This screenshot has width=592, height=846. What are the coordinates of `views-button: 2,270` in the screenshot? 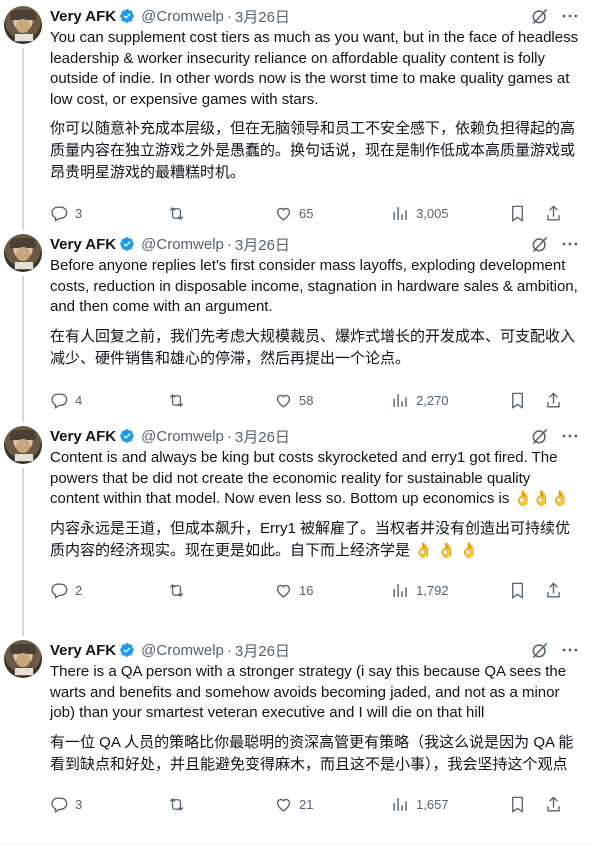 It's located at (449, 400).